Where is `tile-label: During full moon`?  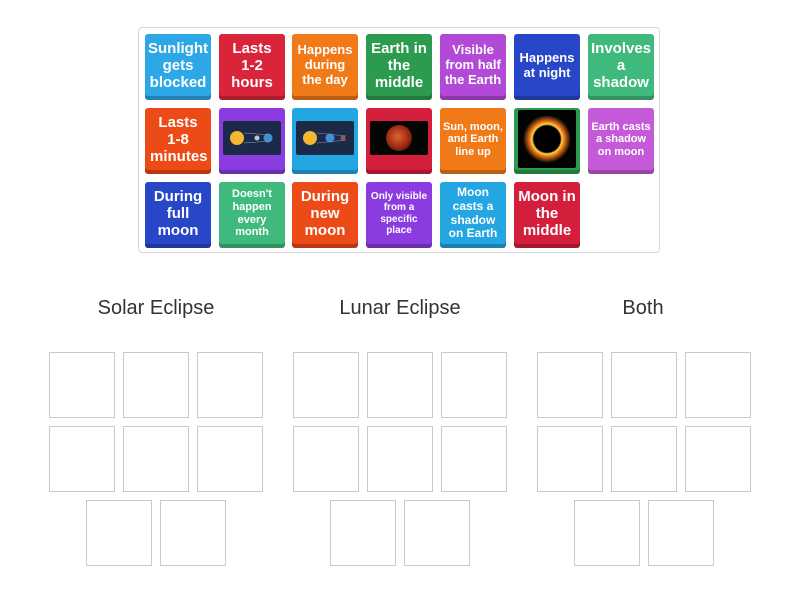 tile-label: During full moon is located at coordinates (178, 213).